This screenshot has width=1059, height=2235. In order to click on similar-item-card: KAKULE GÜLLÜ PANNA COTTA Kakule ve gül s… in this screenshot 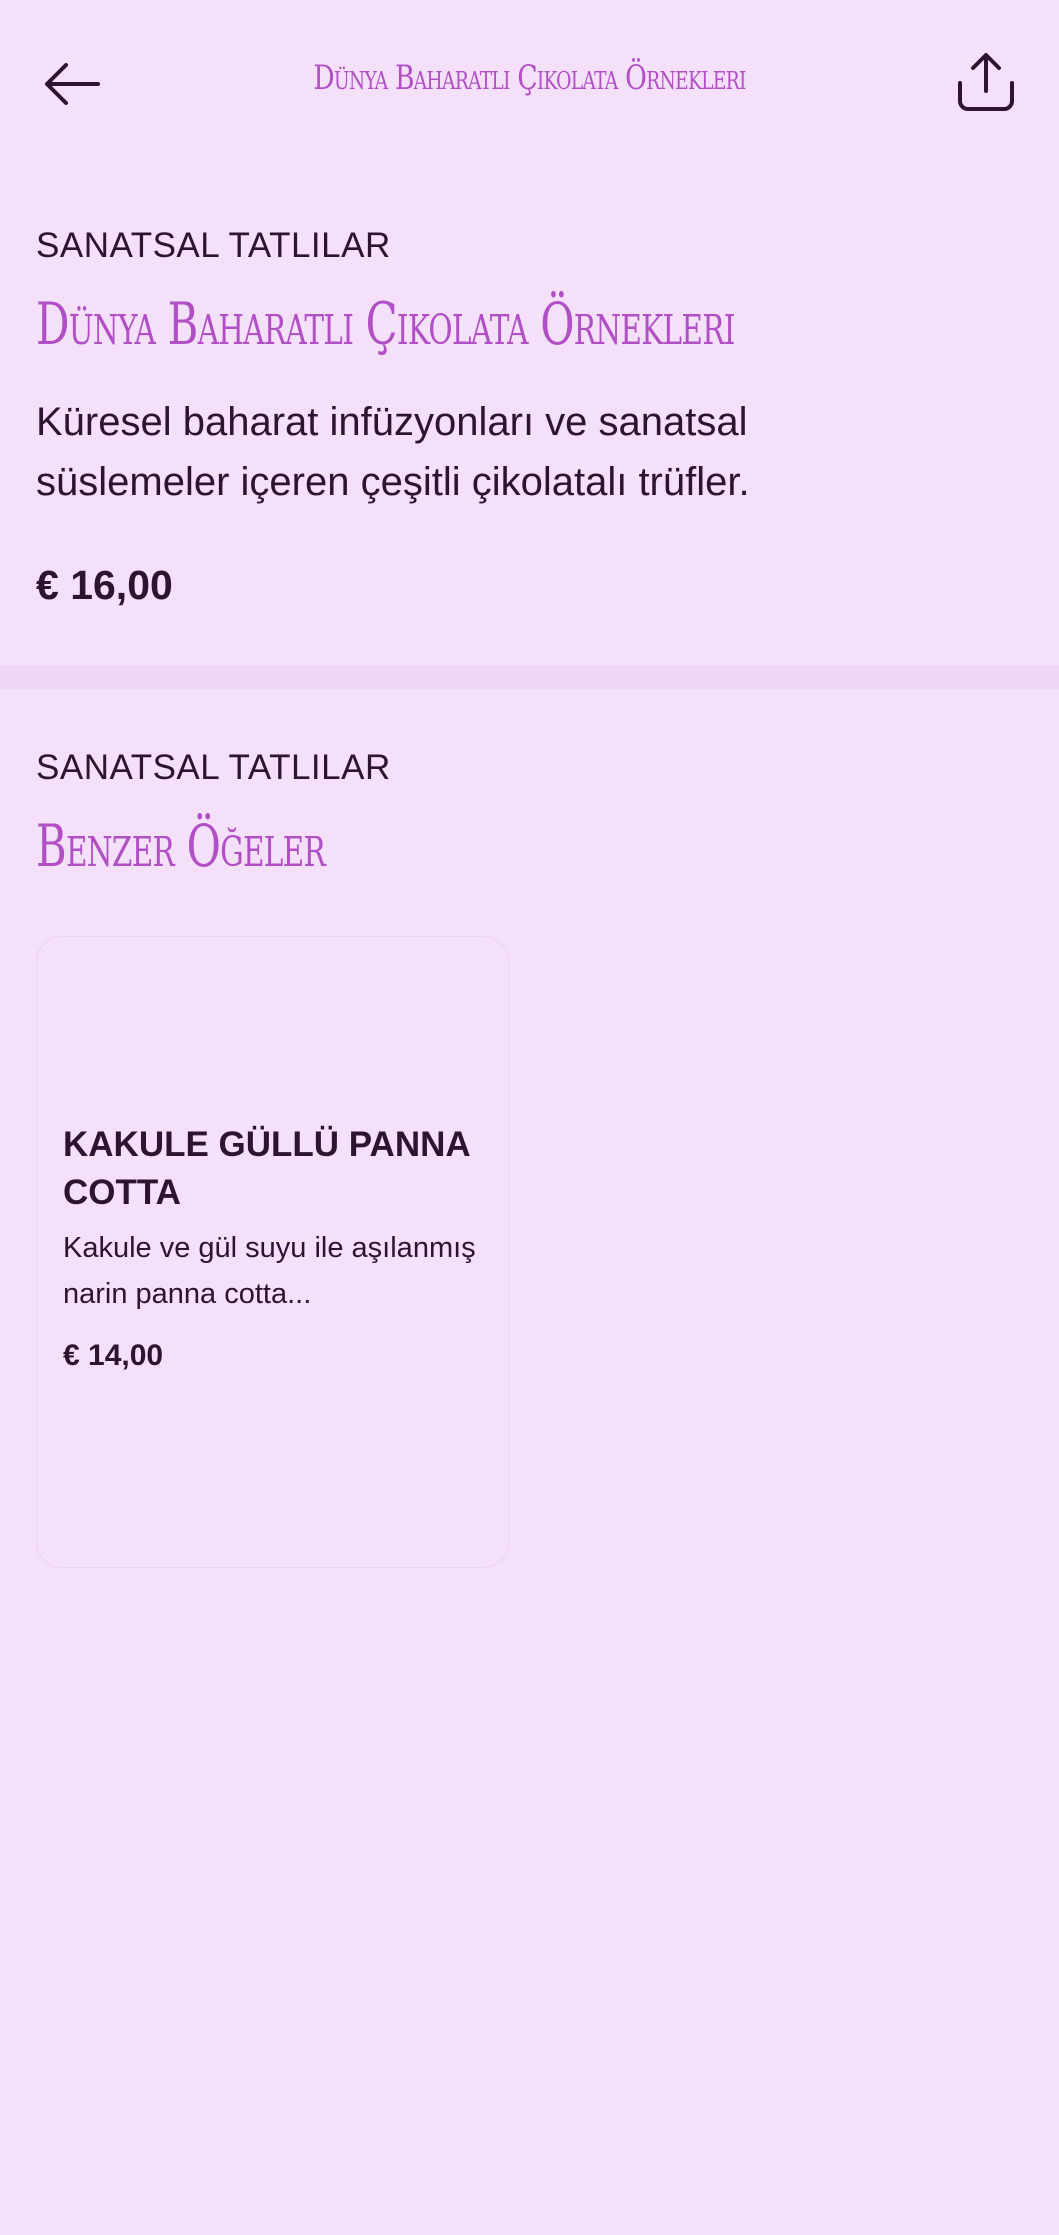, I will do `click(272, 1252)`.